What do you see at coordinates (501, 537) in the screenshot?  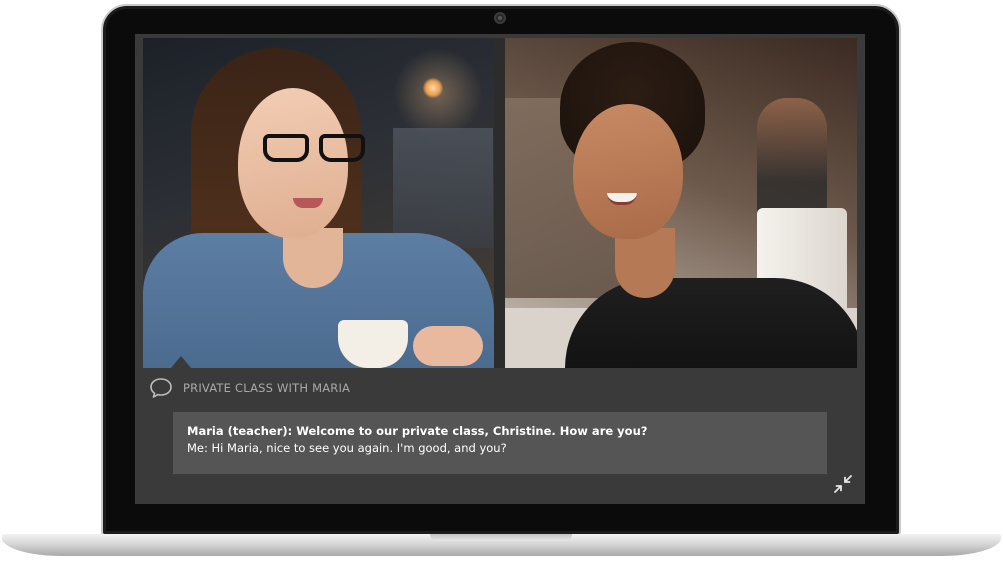 I see `laptop-notch` at bounding box center [501, 537].